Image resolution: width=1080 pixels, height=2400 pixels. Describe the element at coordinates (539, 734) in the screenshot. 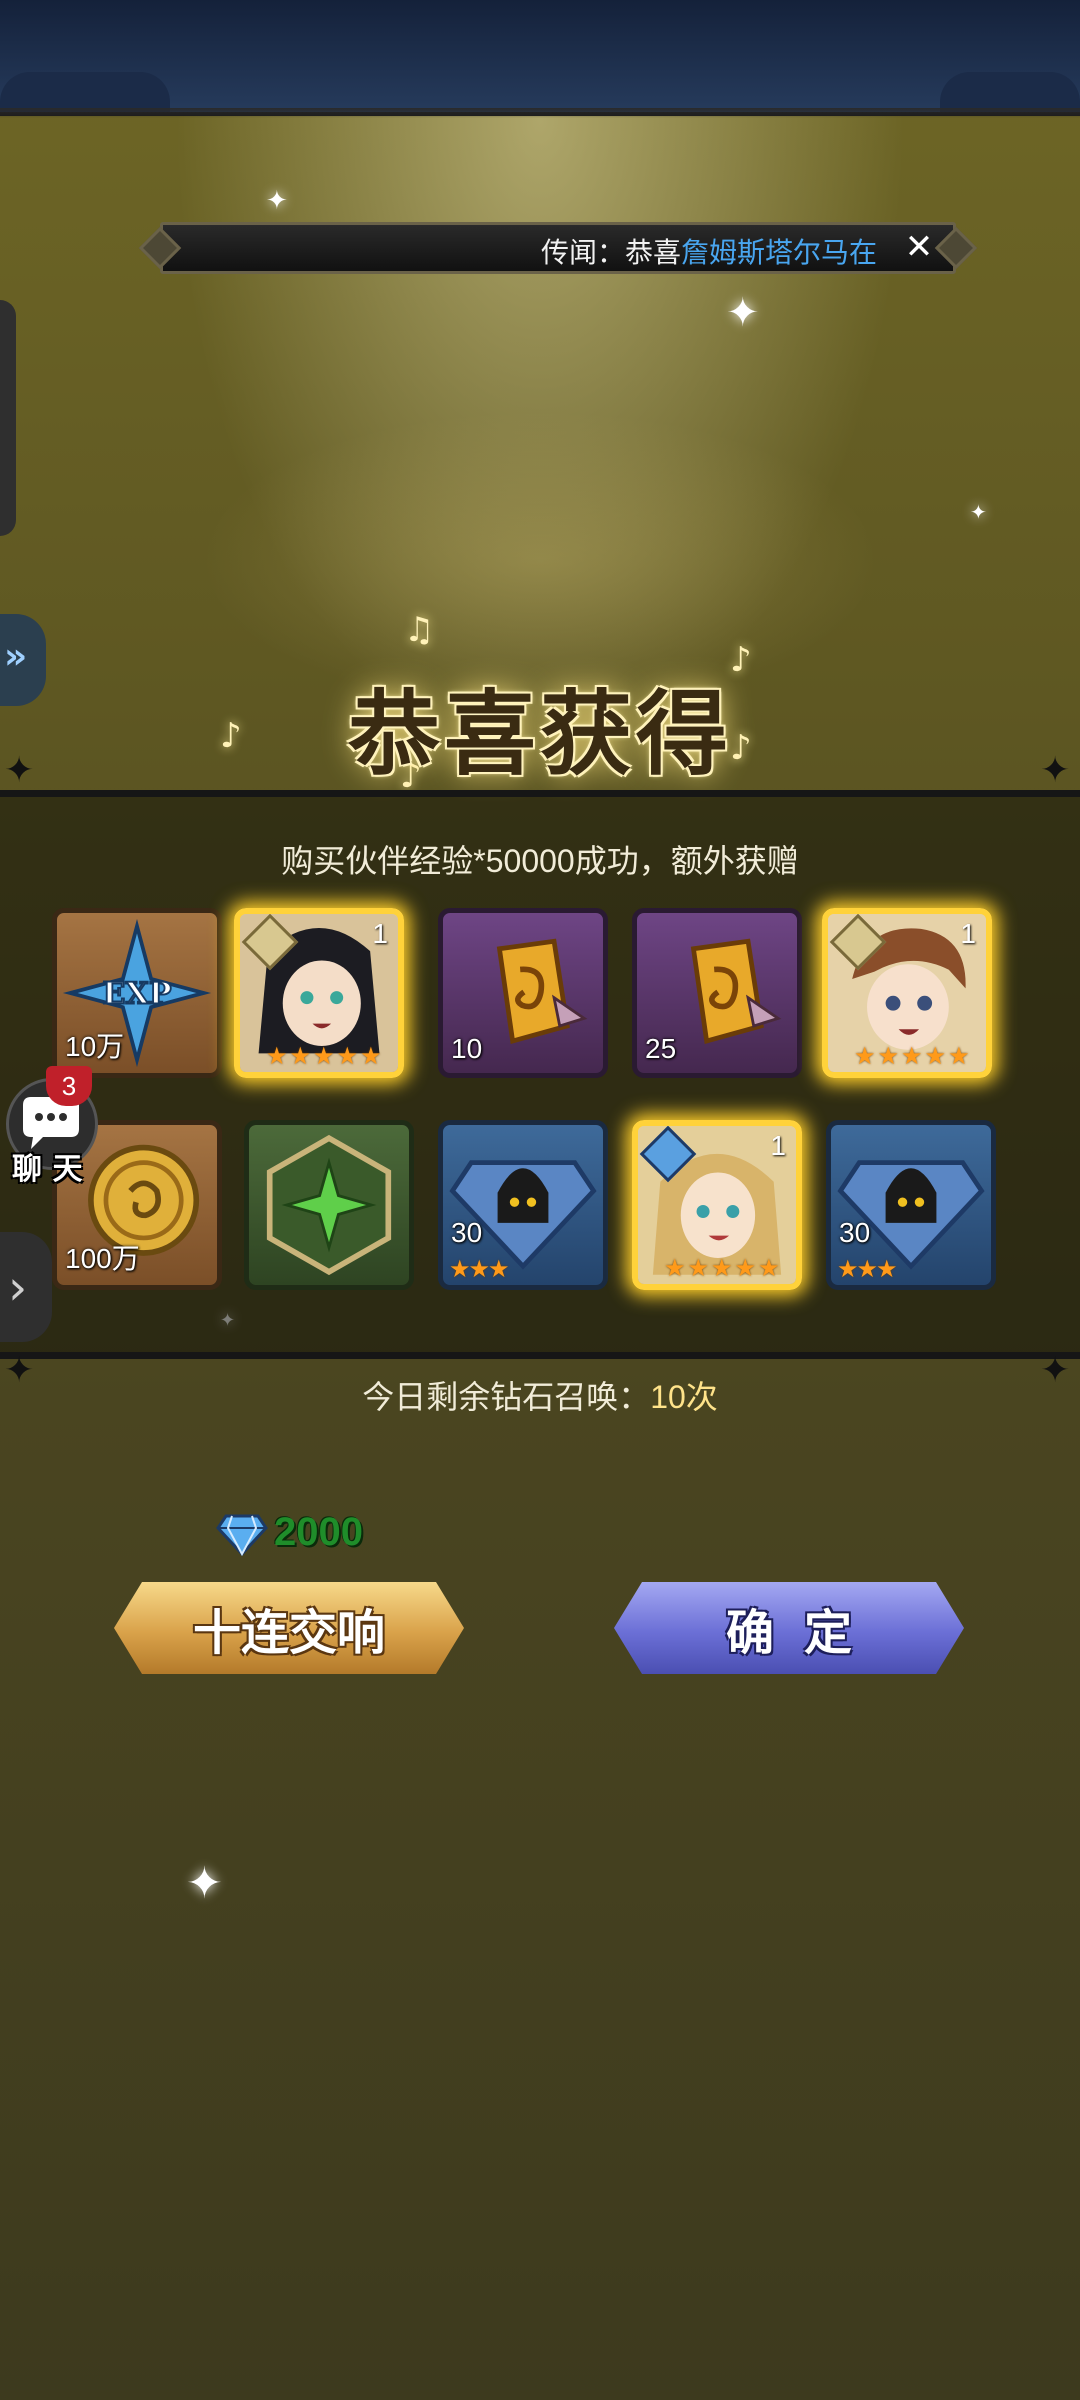

I see `congrats-title: 恭喜获得` at that location.